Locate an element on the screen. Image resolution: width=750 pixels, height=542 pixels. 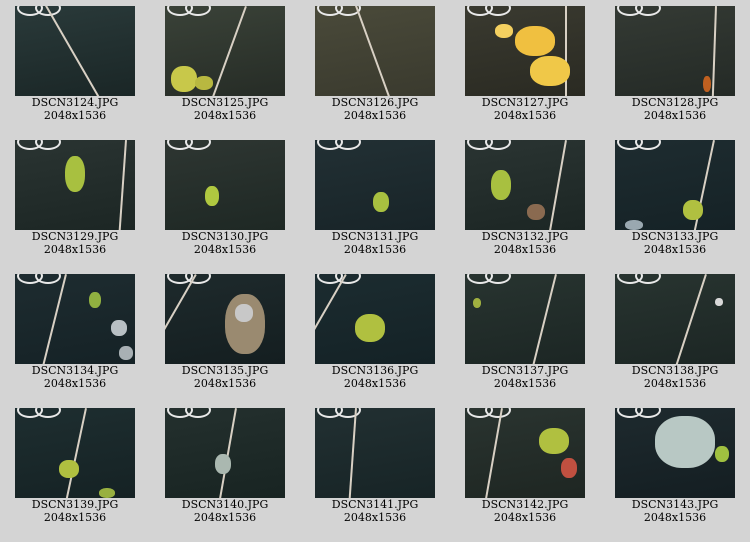
gallery-item: DSCN3136.JPG 2048x1536 is located at coordinates (375, 334).